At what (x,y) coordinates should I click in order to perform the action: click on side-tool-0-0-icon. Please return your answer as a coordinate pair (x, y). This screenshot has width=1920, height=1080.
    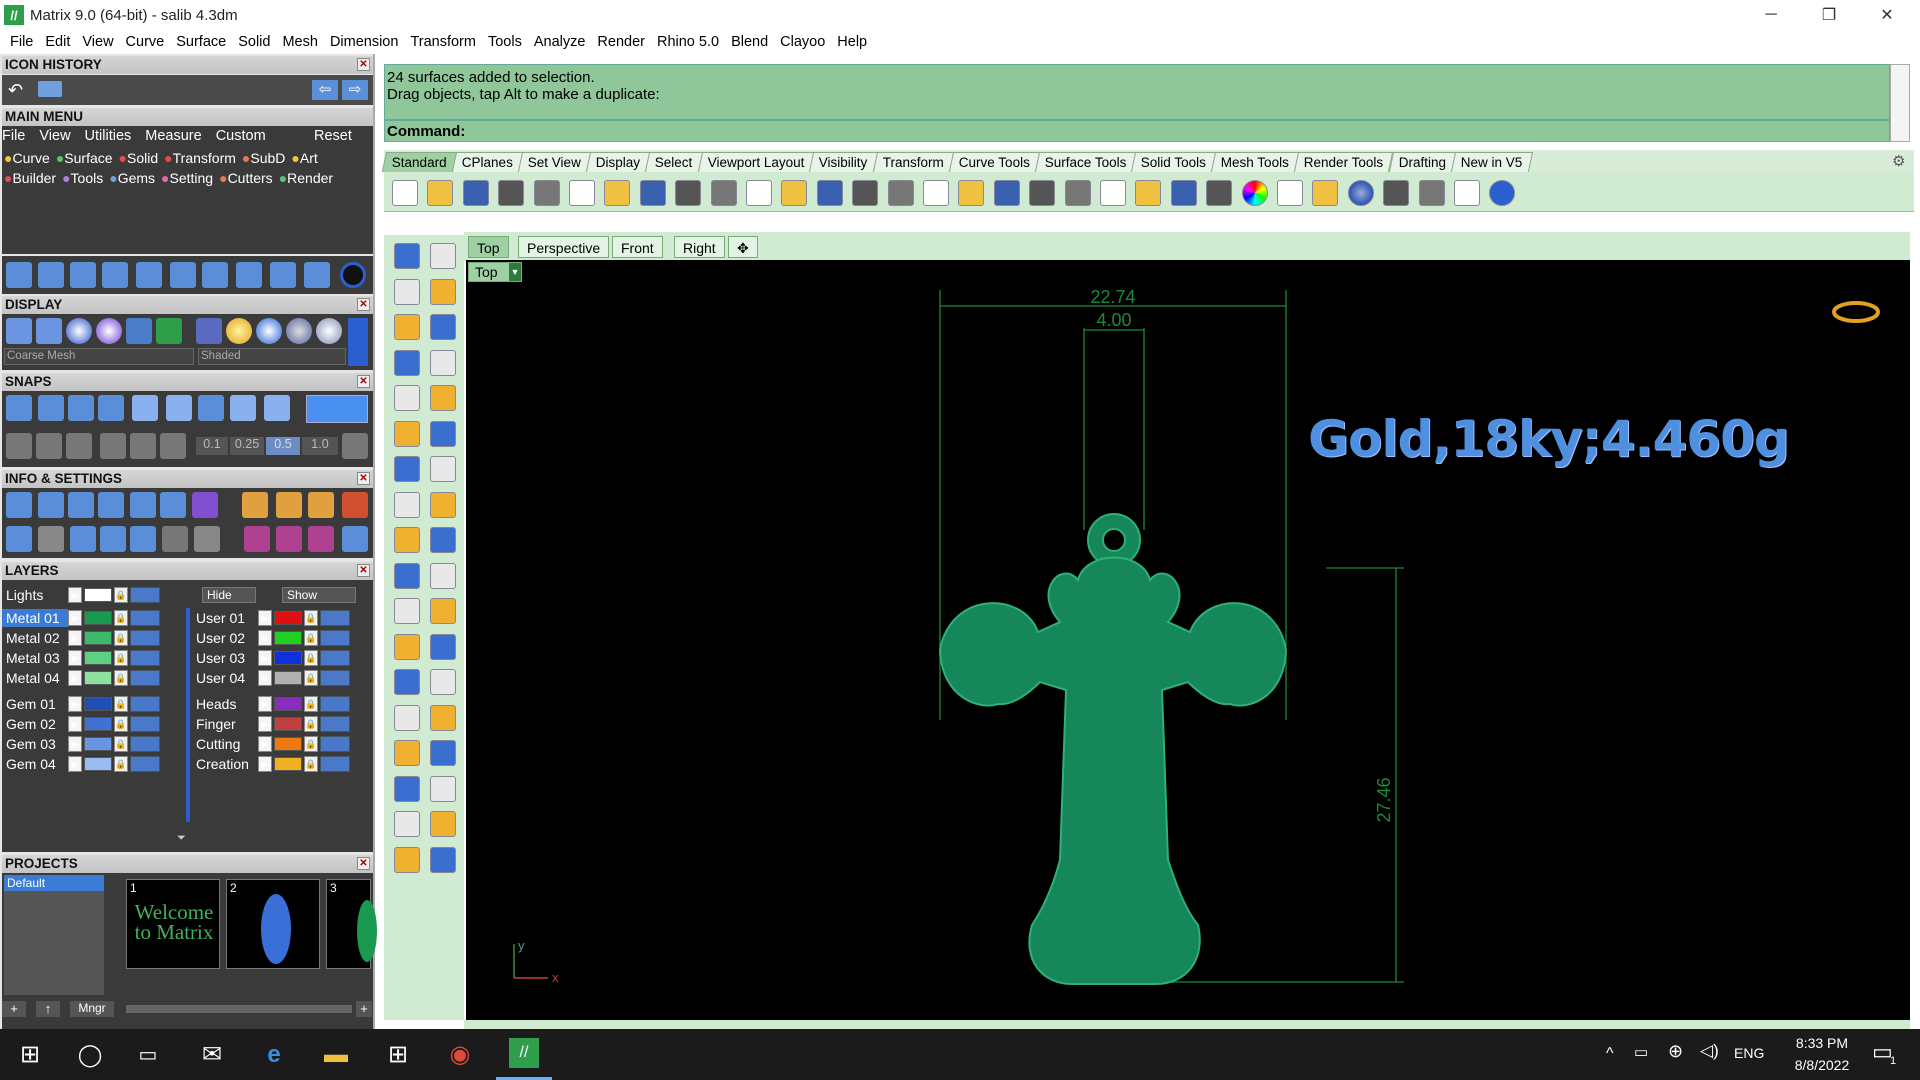
    Looking at the image, I should click on (407, 256).